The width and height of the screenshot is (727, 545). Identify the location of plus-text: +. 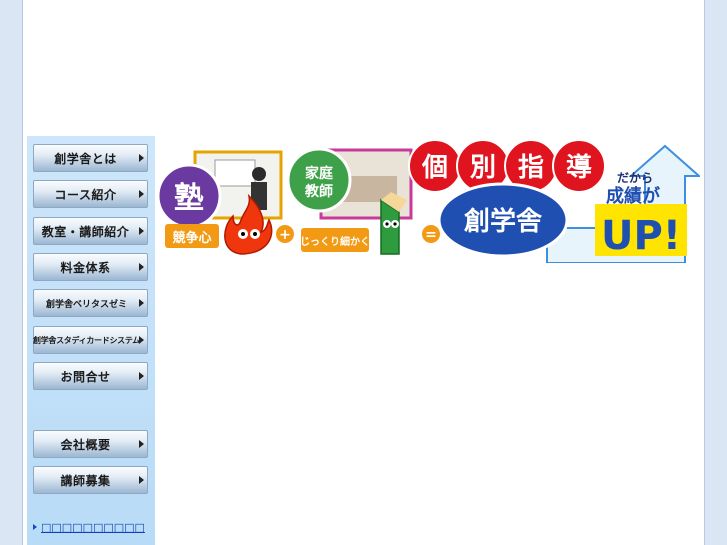
(285, 235).